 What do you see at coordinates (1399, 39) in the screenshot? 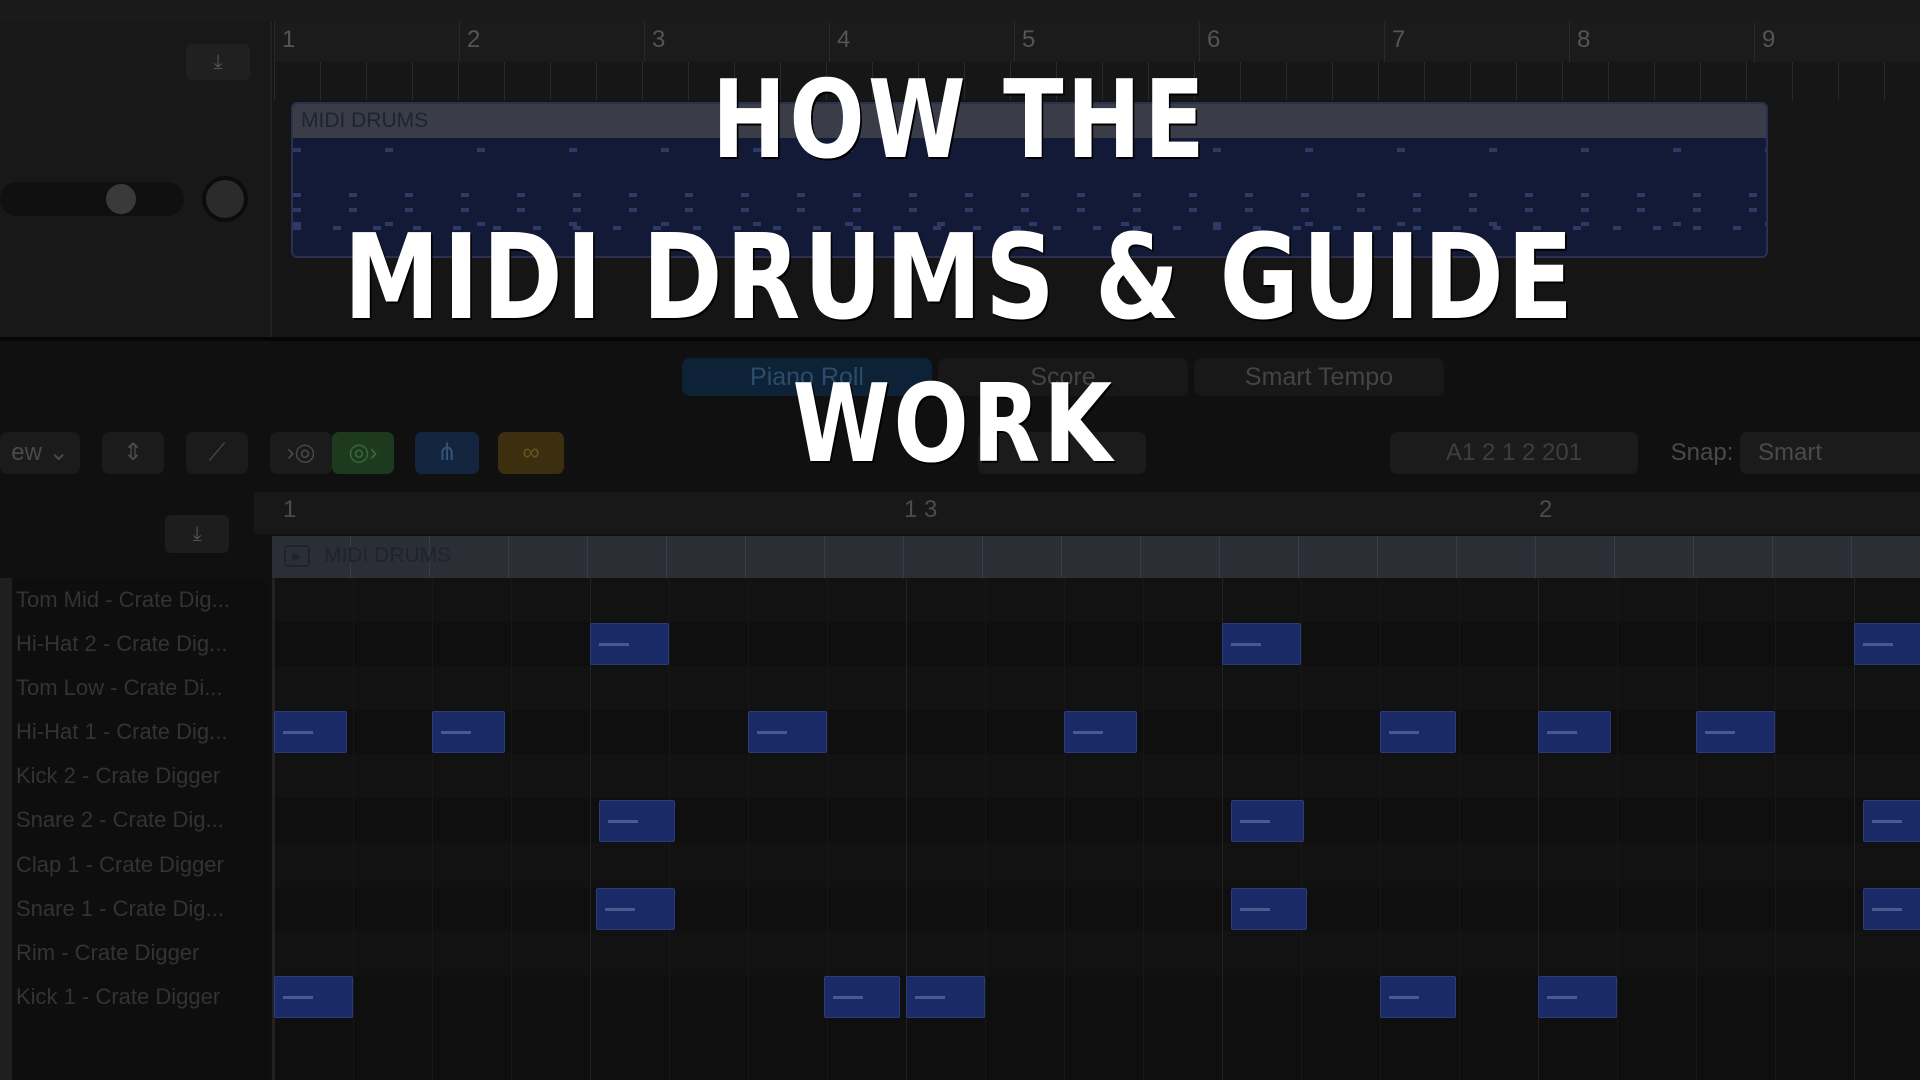
I see `bar-number: 7` at bounding box center [1399, 39].